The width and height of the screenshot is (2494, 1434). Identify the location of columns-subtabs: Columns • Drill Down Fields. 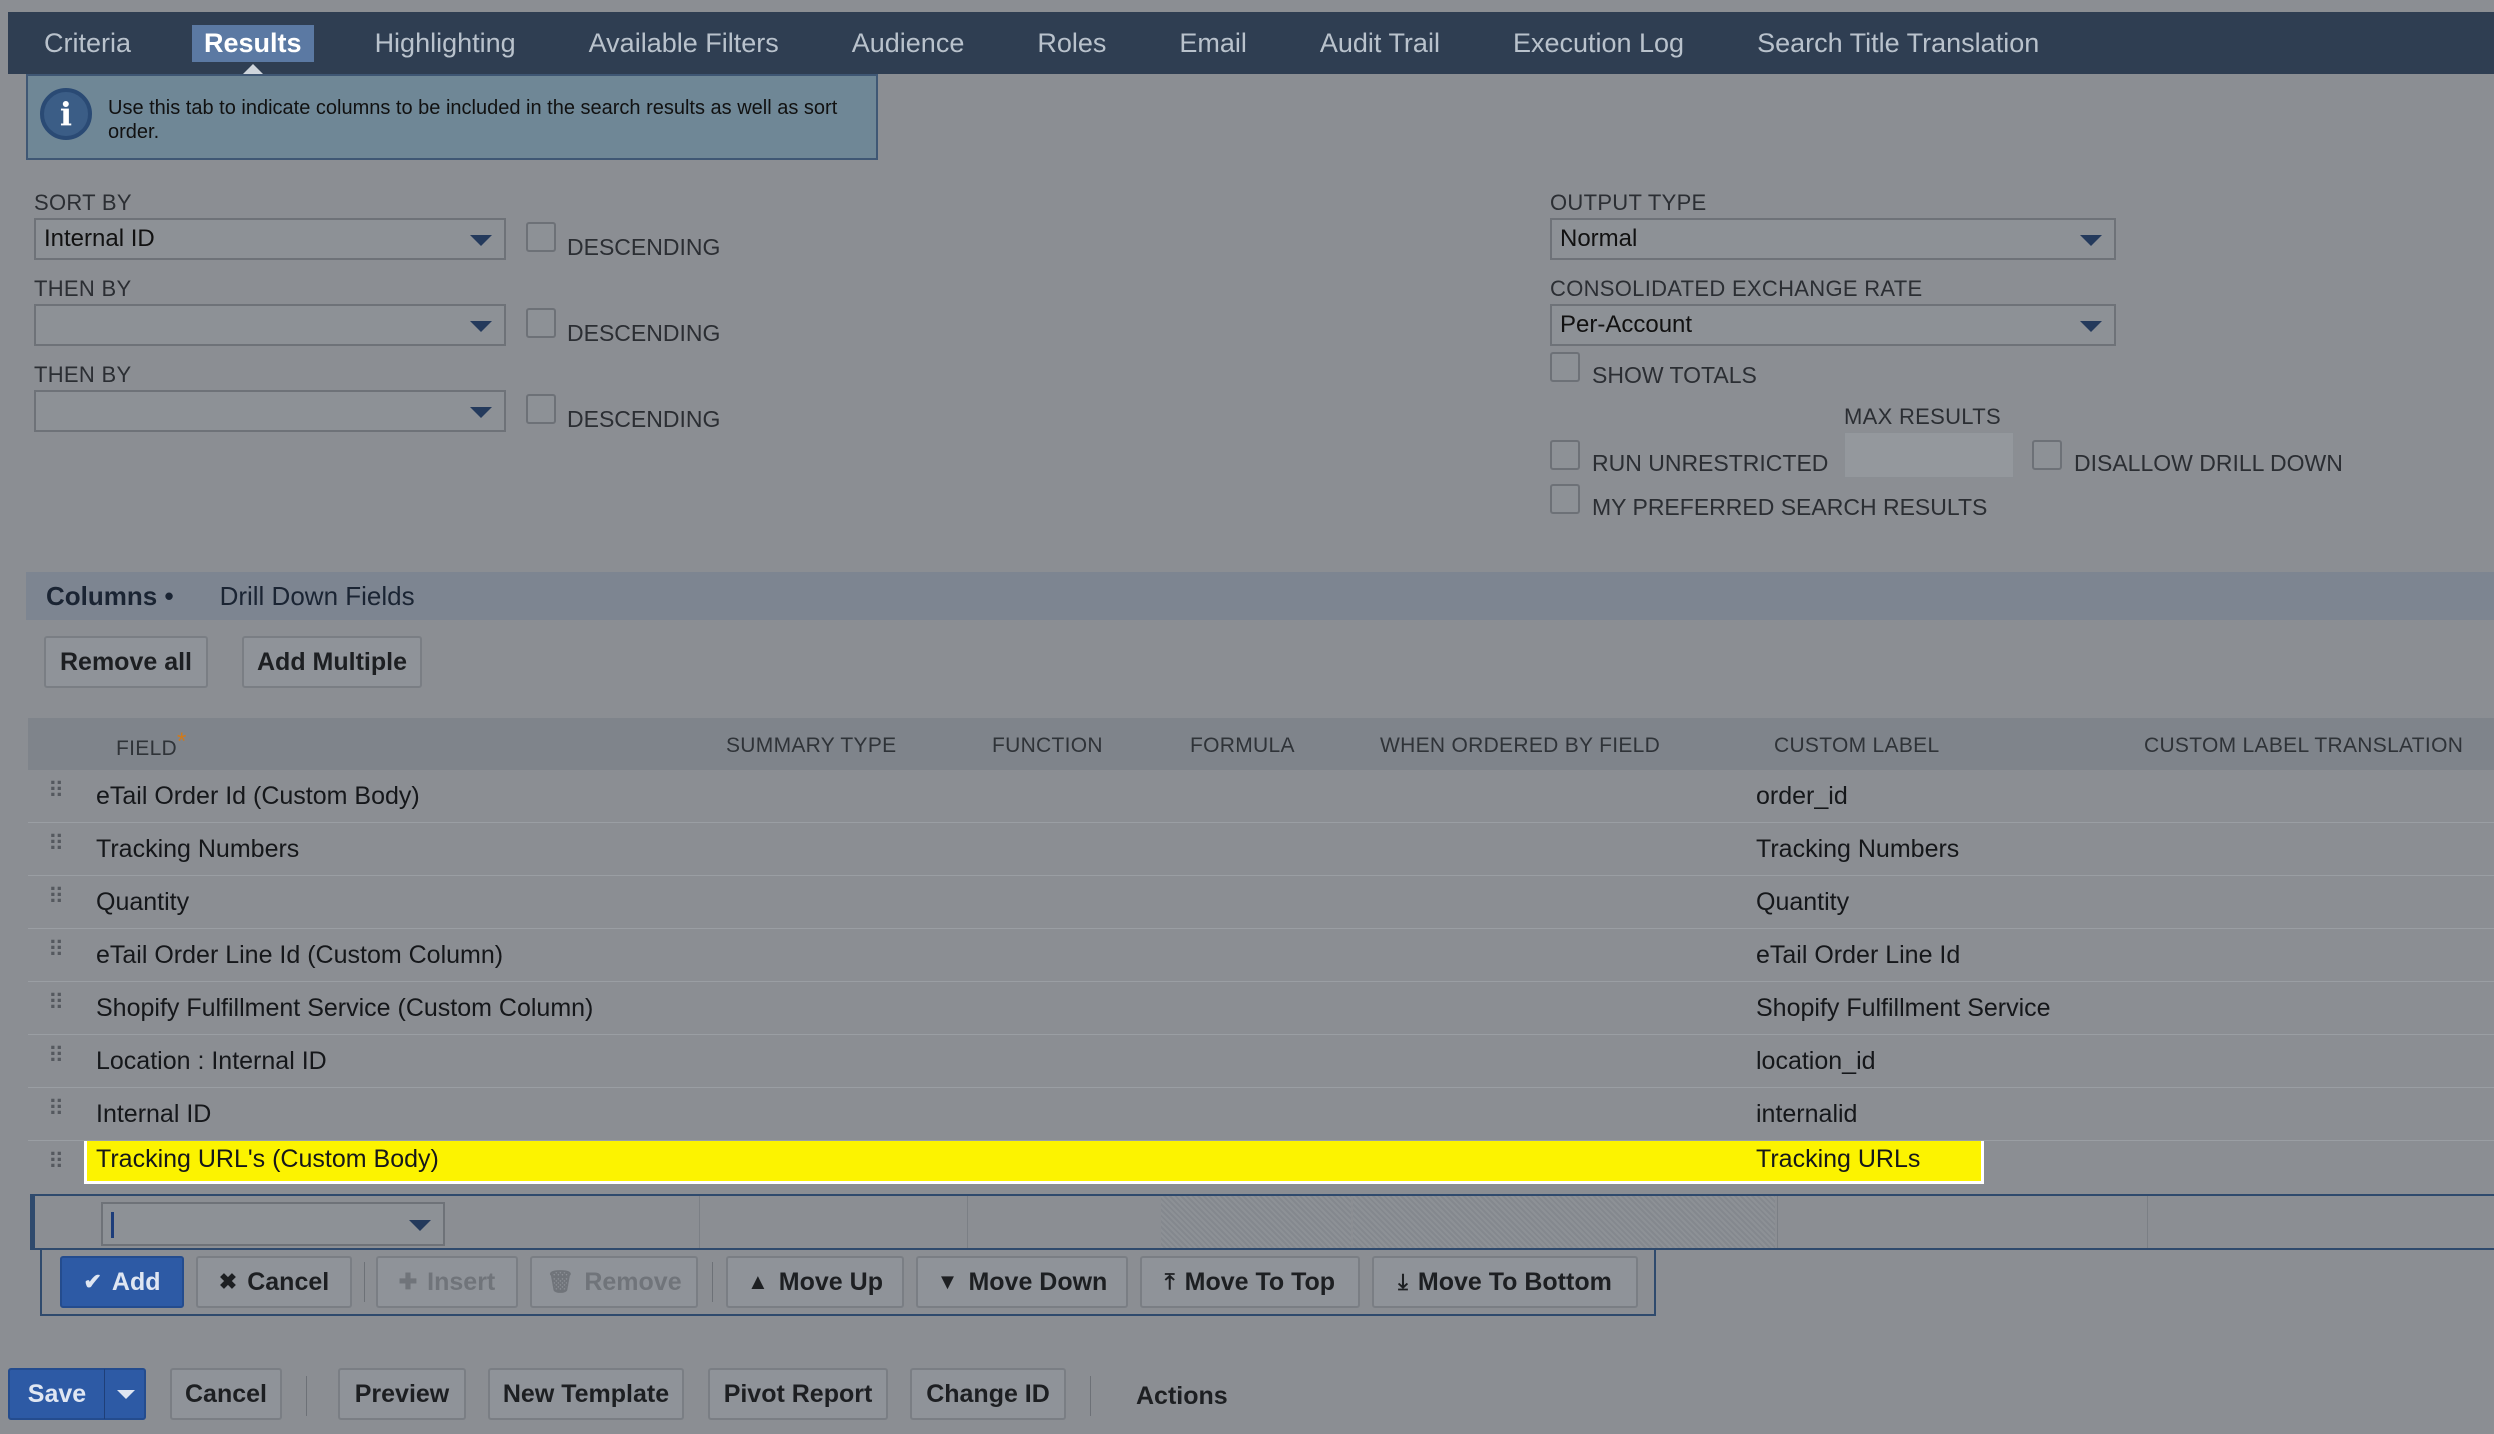
(1260, 596).